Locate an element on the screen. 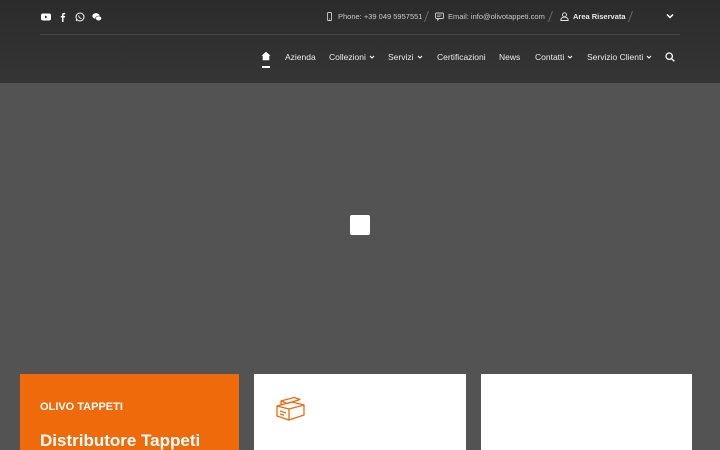 This screenshot has height=450, width=720. email-contact: Email: info@olivotappeti.com is located at coordinates (490, 16).